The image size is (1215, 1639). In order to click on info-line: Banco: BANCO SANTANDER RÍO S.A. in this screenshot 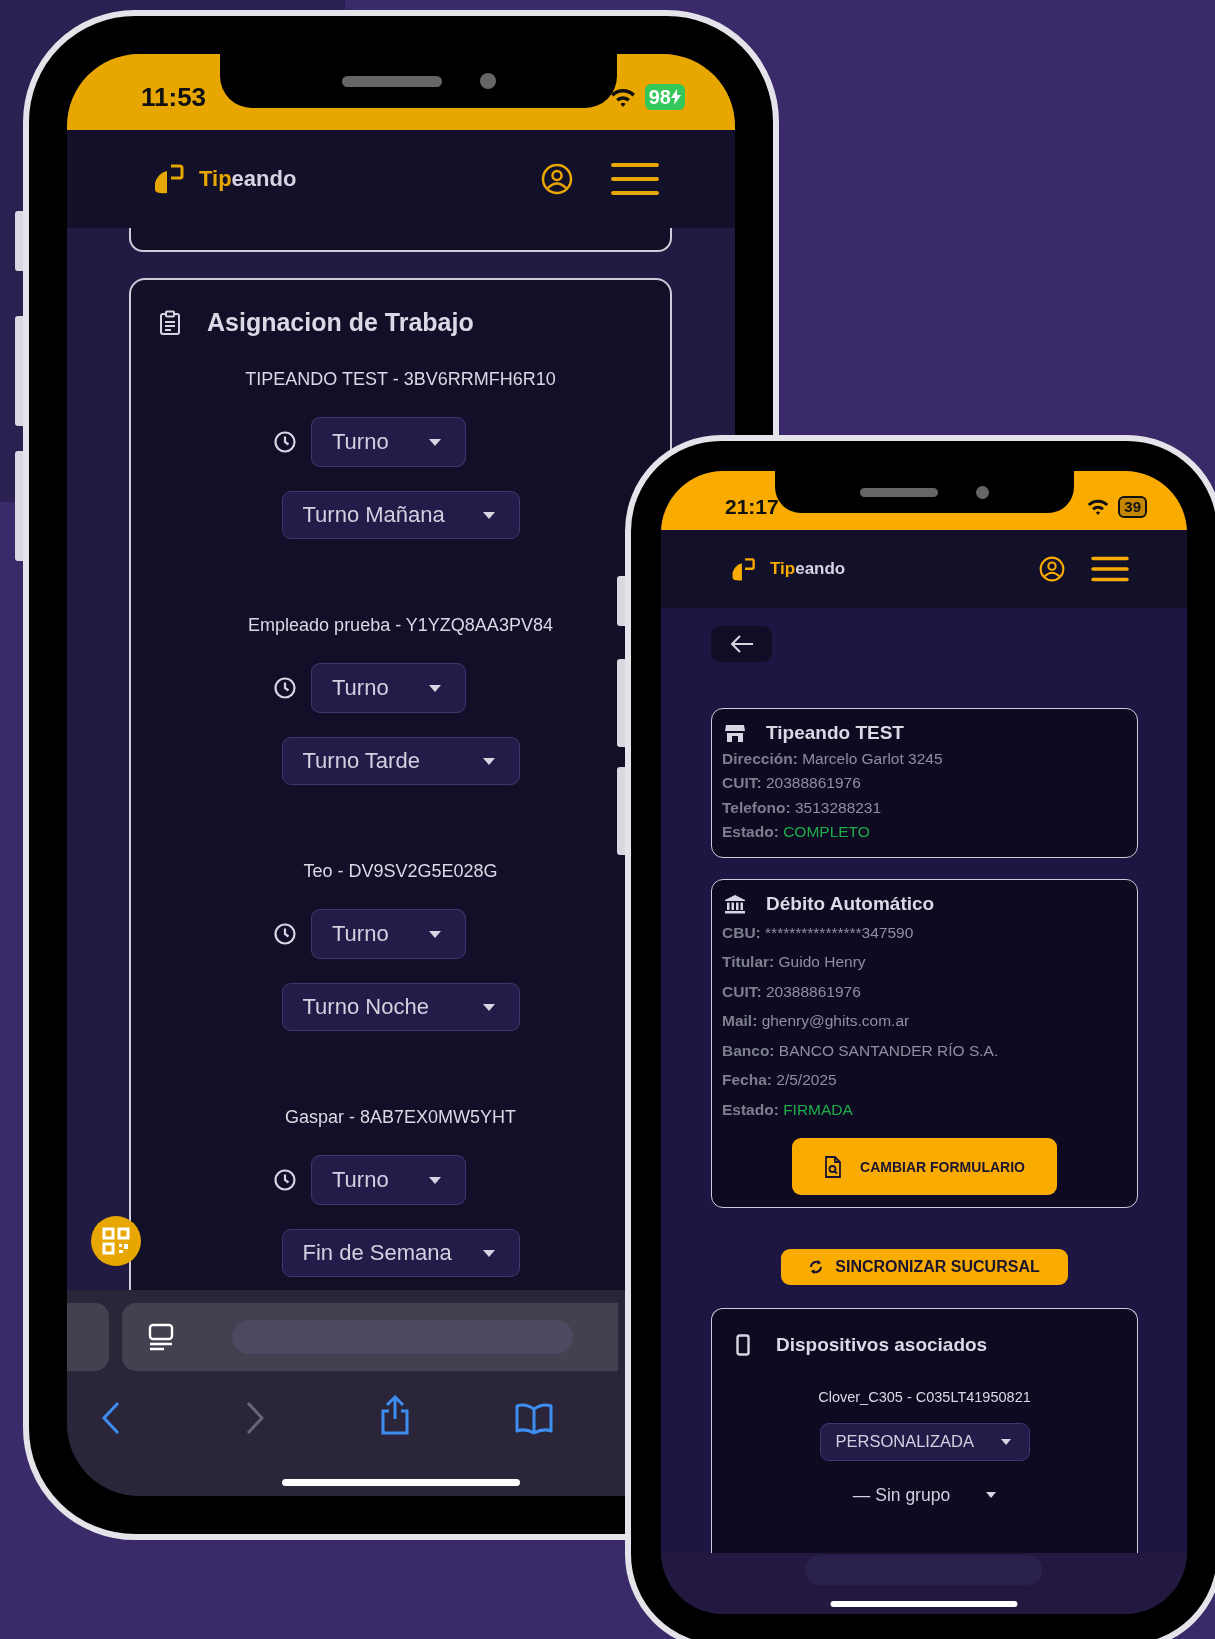, I will do `click(861, 1050)`.